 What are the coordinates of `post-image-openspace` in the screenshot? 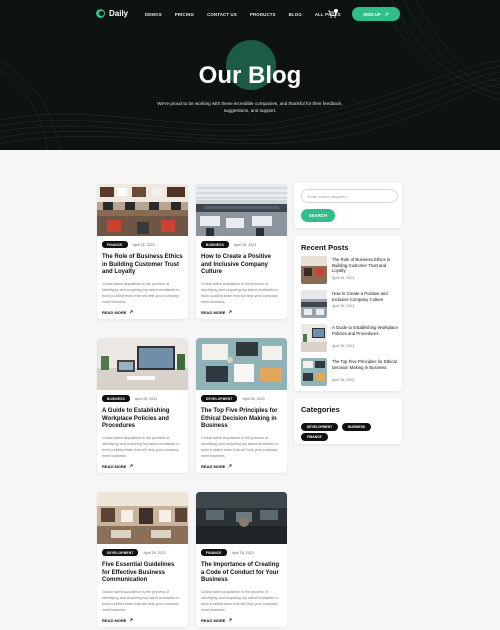 It's located at (241, 210).